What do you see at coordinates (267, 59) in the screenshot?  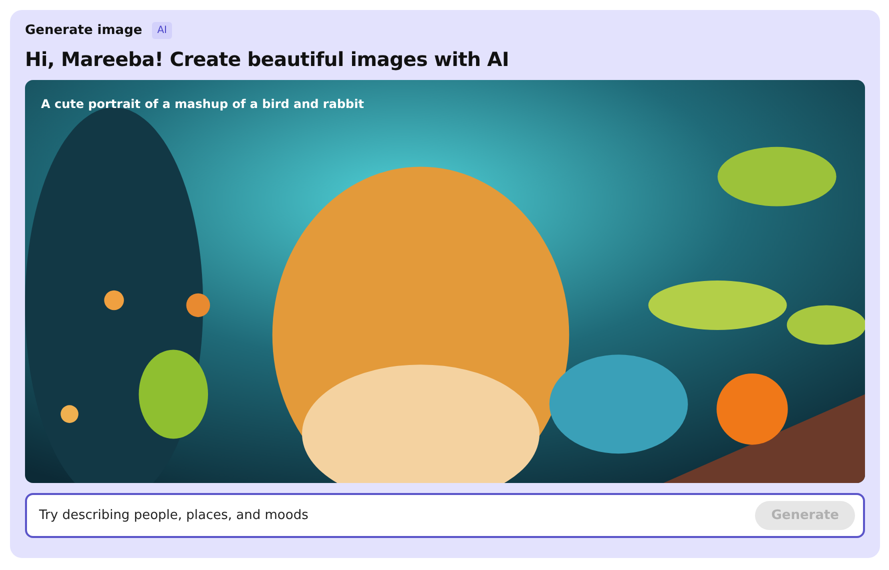 I see `heading: Hi, Mareeba! Create beautiful images with AI` at bounding box center [267, 59].